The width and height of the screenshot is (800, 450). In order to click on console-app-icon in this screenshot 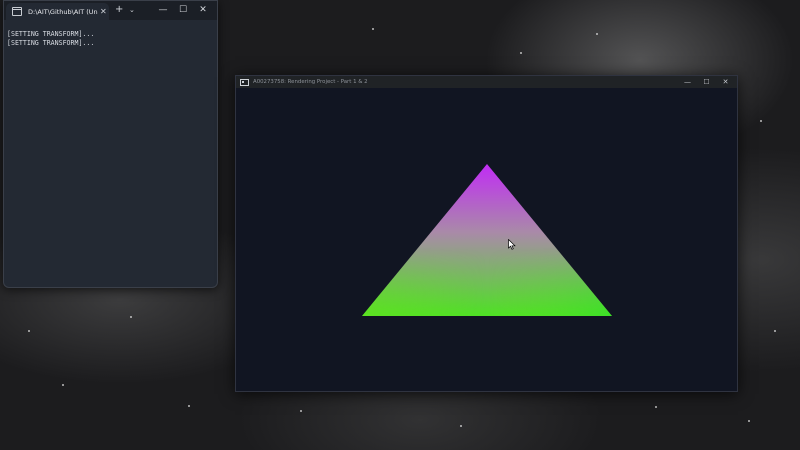, I will do `click(244, 82)`.